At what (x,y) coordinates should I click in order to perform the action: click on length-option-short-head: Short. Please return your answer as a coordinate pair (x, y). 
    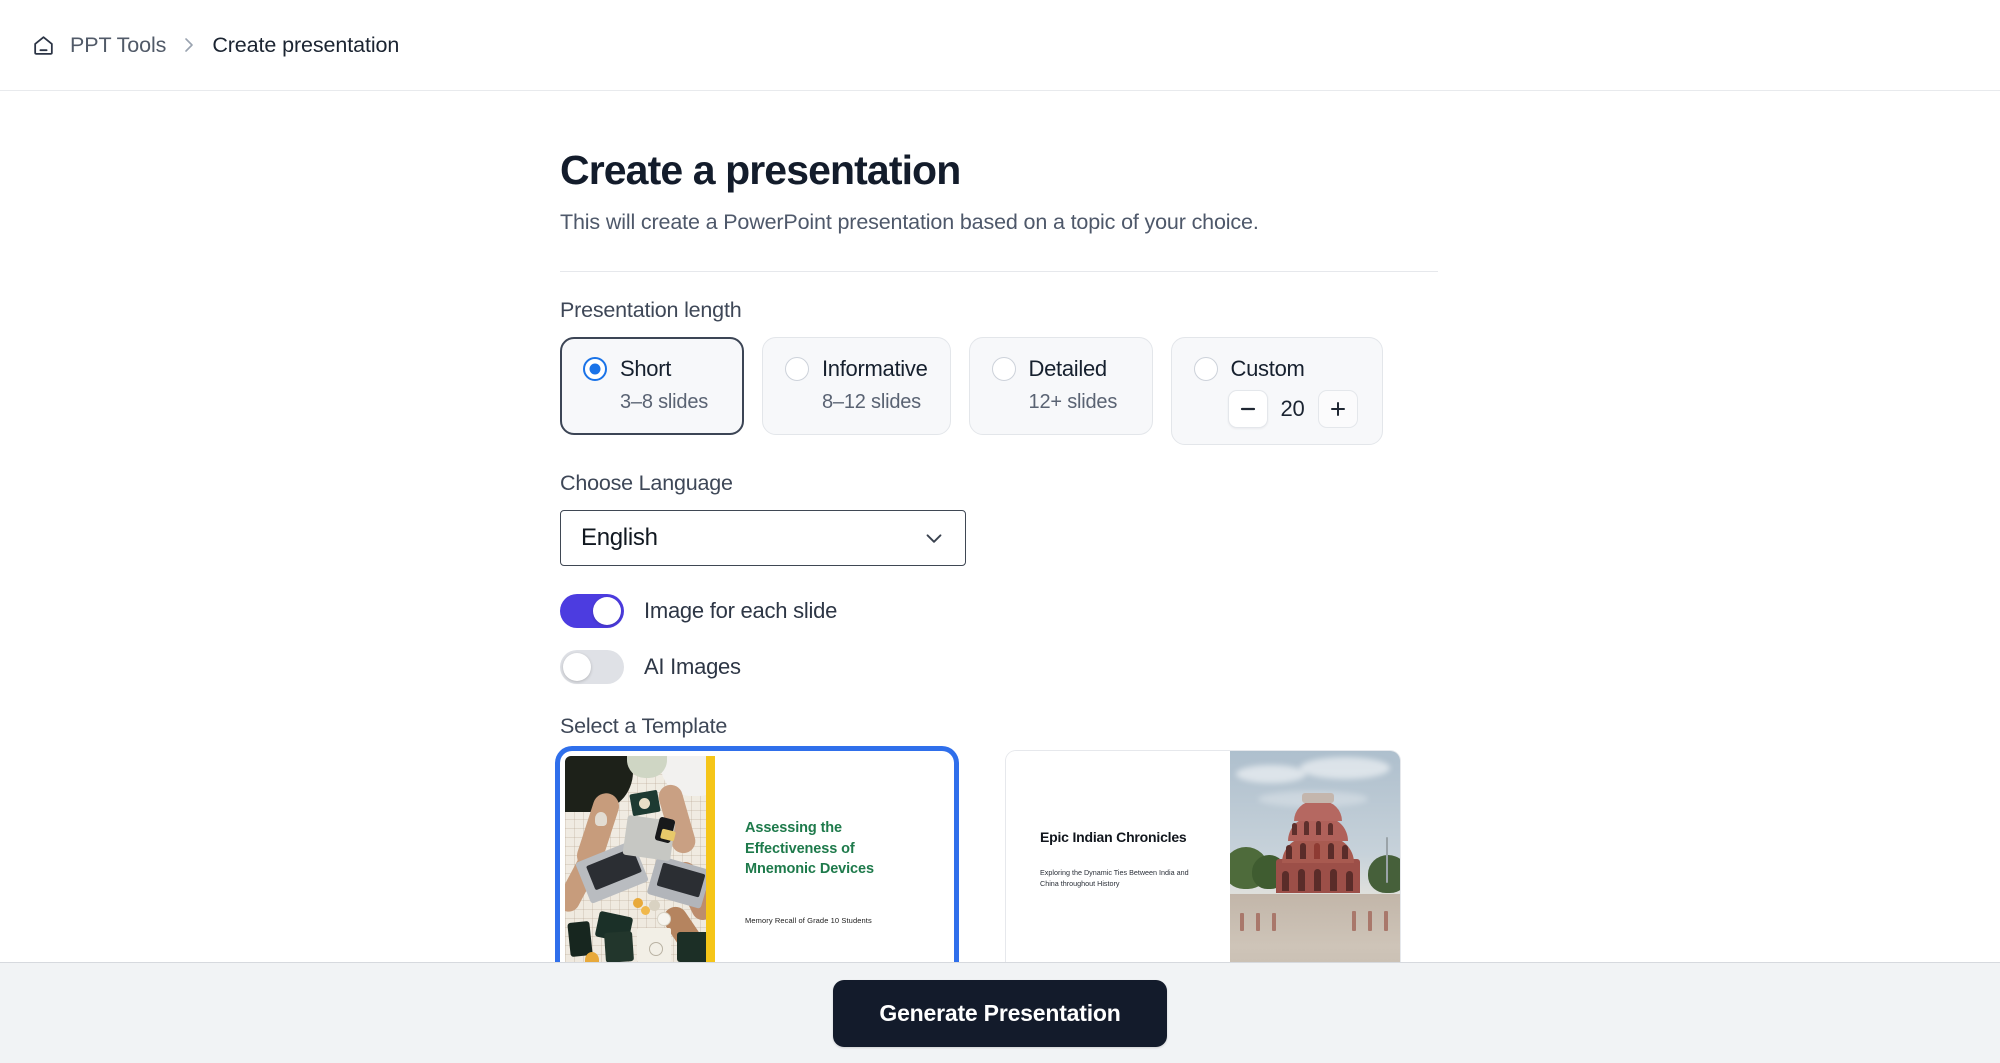
    Looking at the image, I should click on (652, 369).